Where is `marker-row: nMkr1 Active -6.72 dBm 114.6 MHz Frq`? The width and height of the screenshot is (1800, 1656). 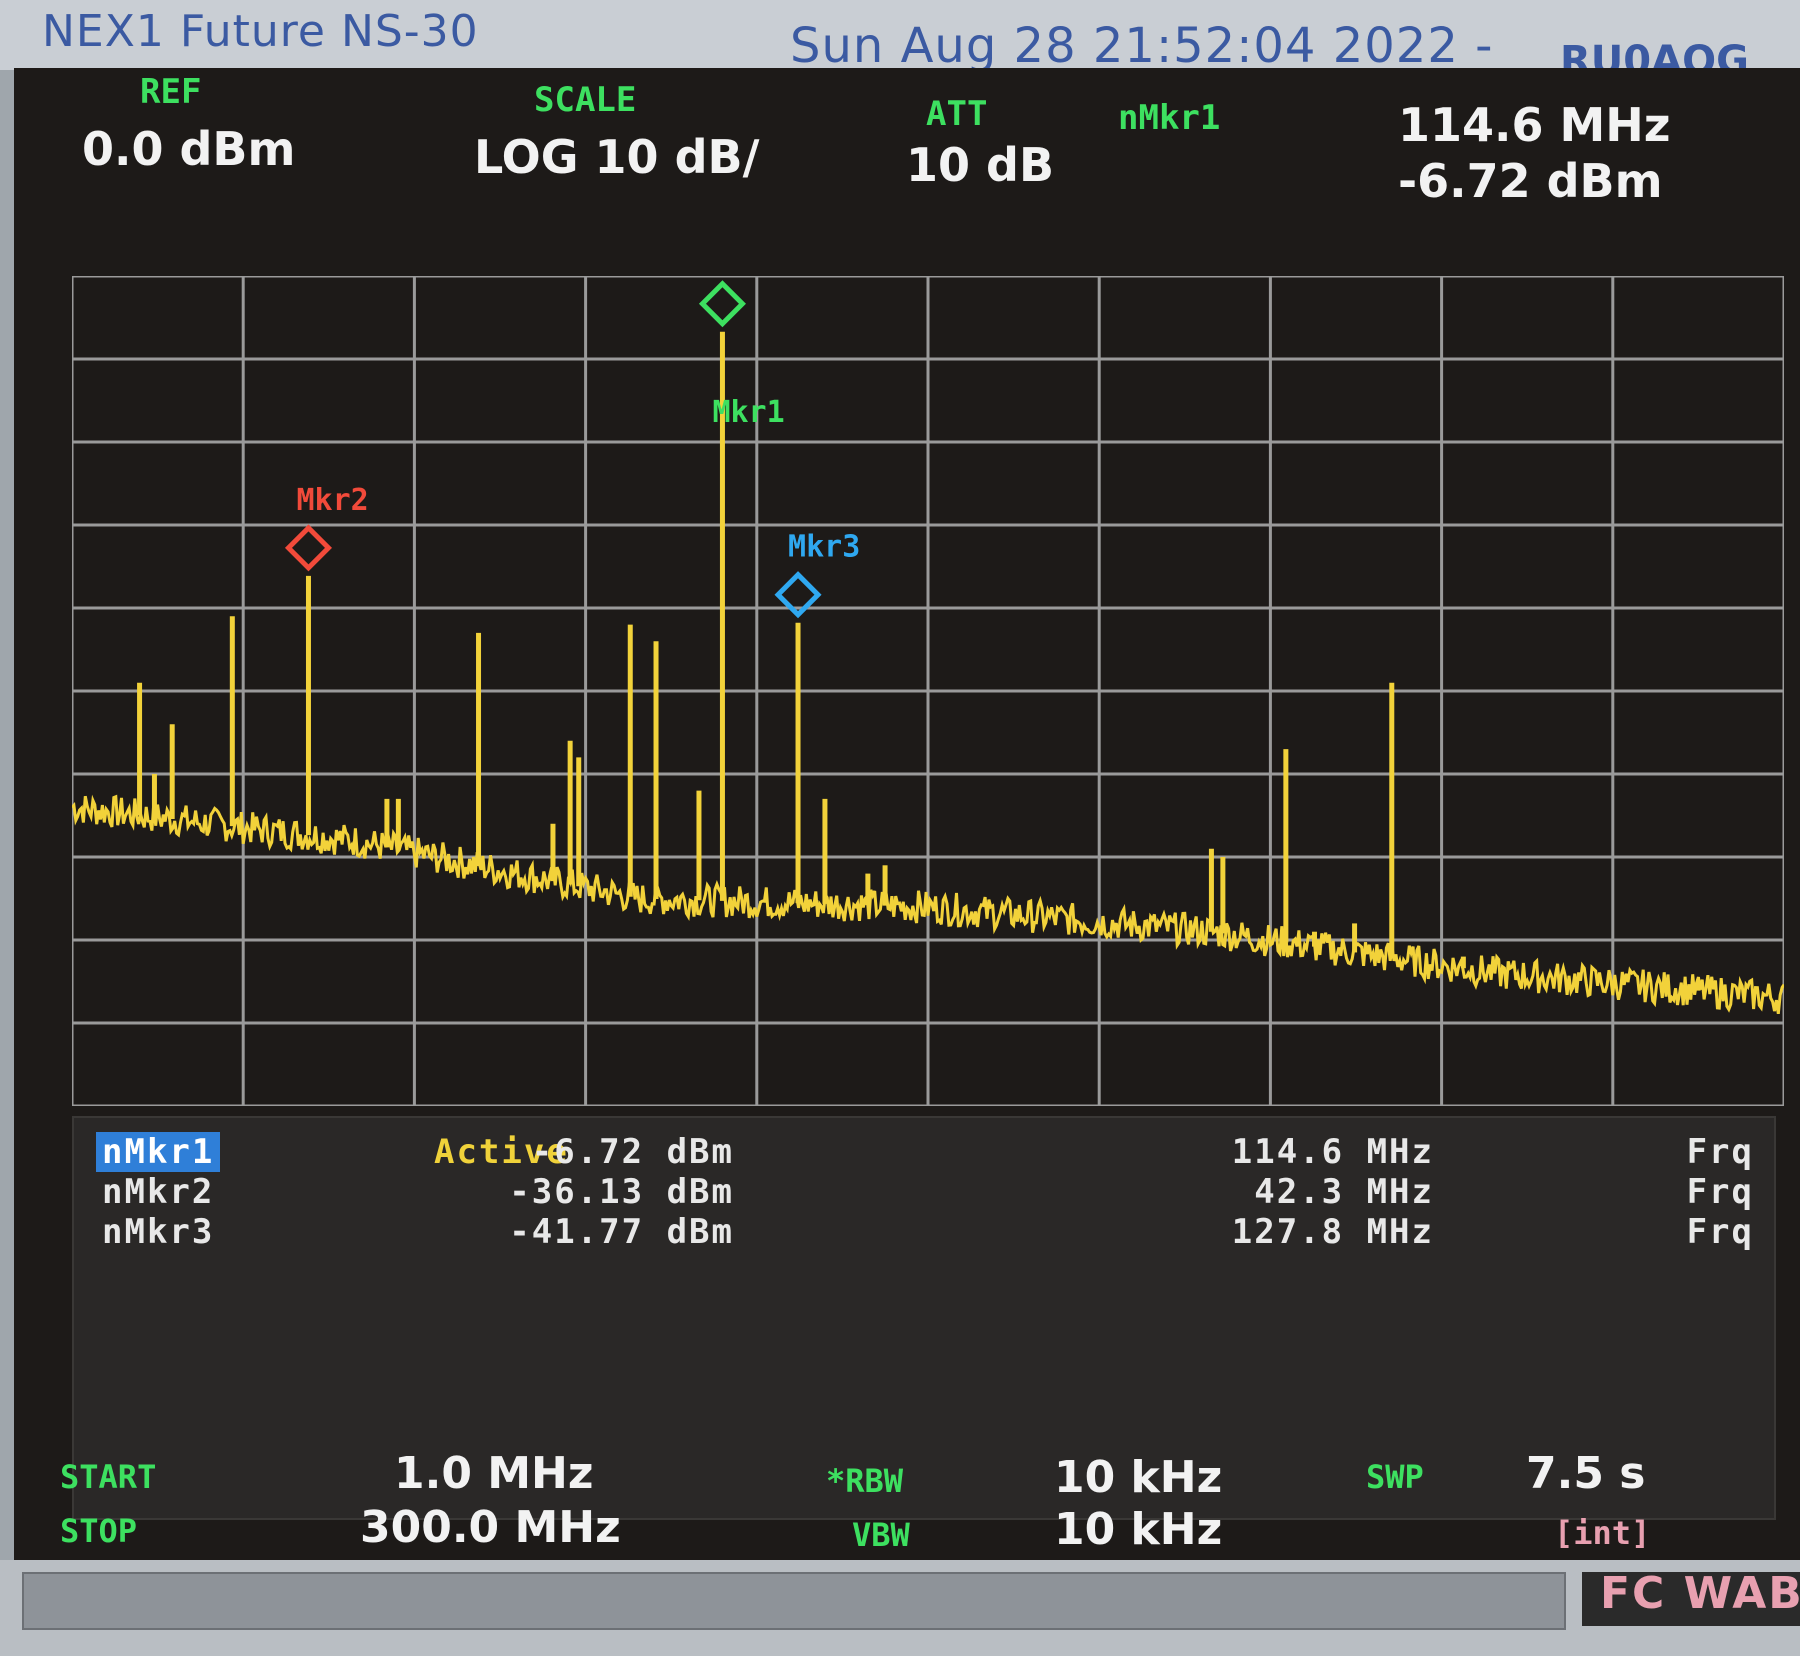
marker-row: nMkr1 Active -6.72 dBm 114.6 MHz Frq is located at coordinates (924, 1152).